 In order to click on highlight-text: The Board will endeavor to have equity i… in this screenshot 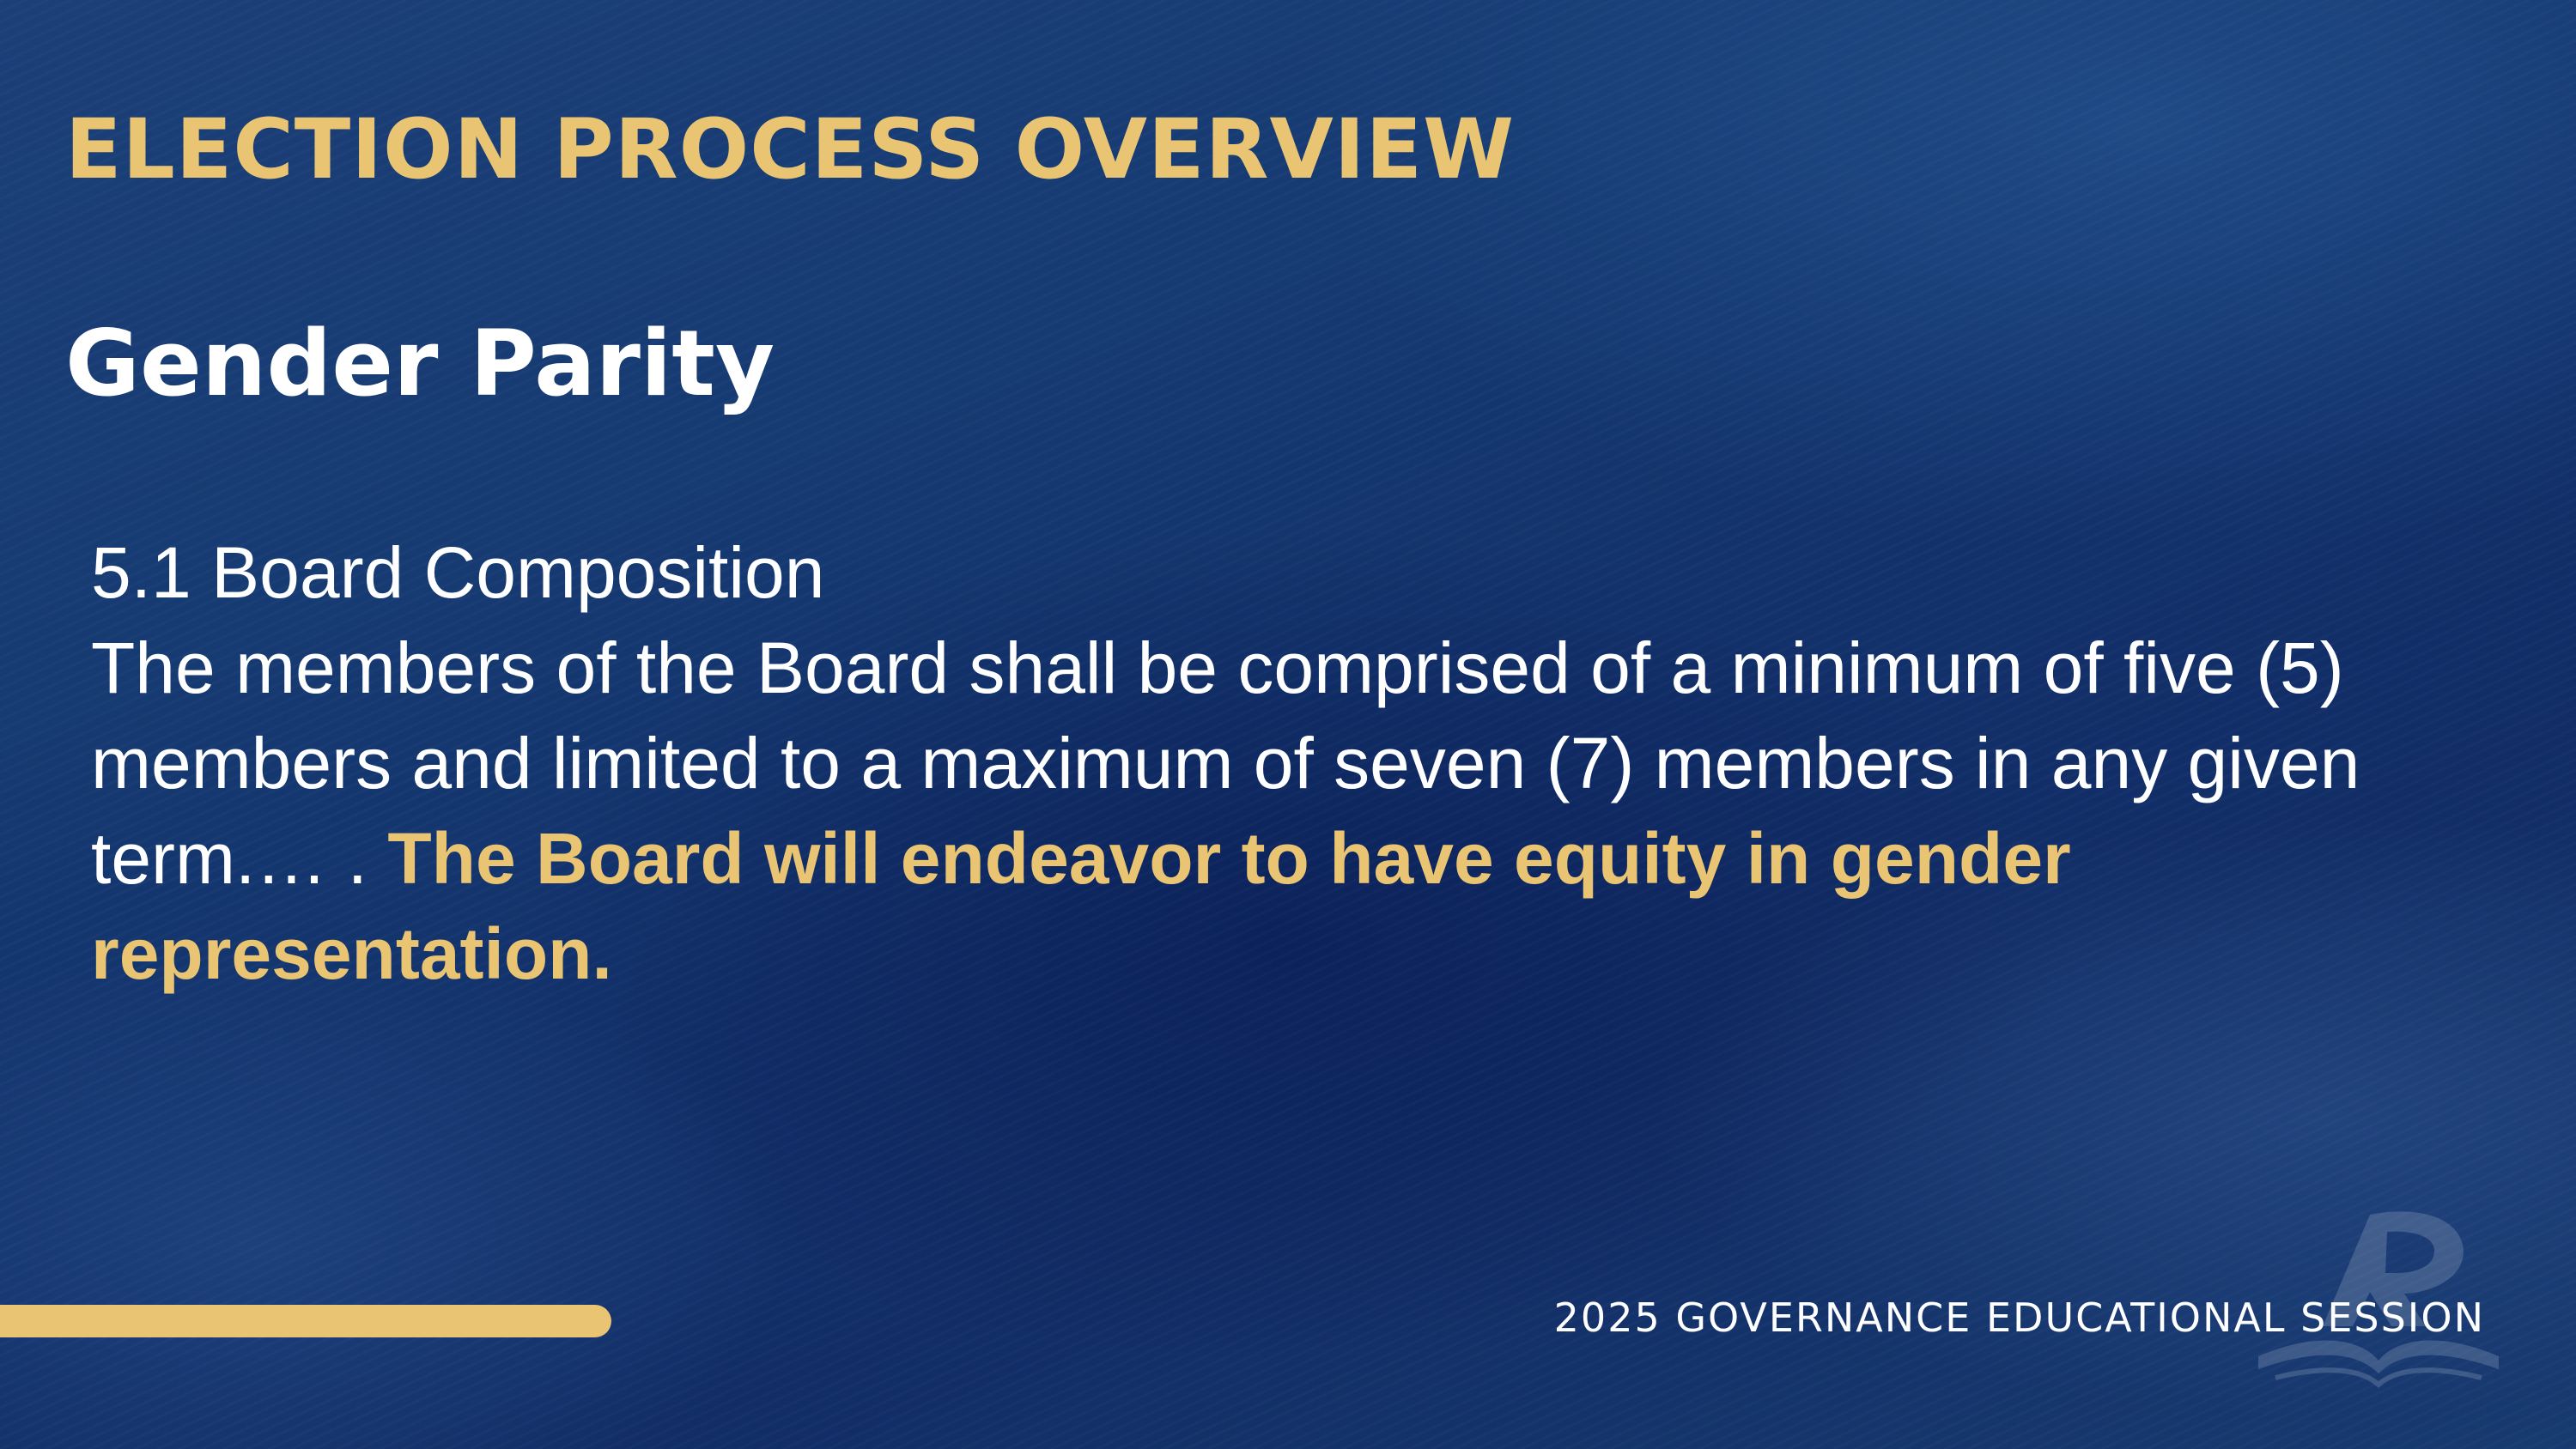, I will do `click(1081, 906)`.